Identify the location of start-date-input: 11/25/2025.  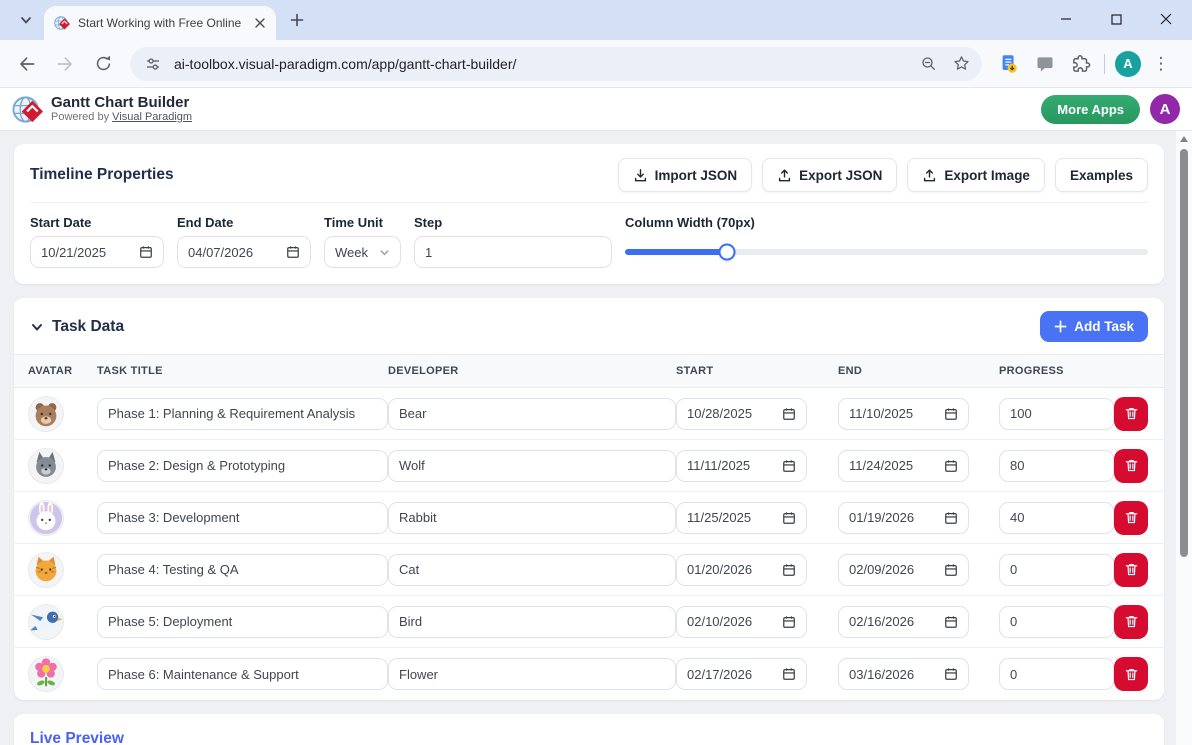
(741, 517).